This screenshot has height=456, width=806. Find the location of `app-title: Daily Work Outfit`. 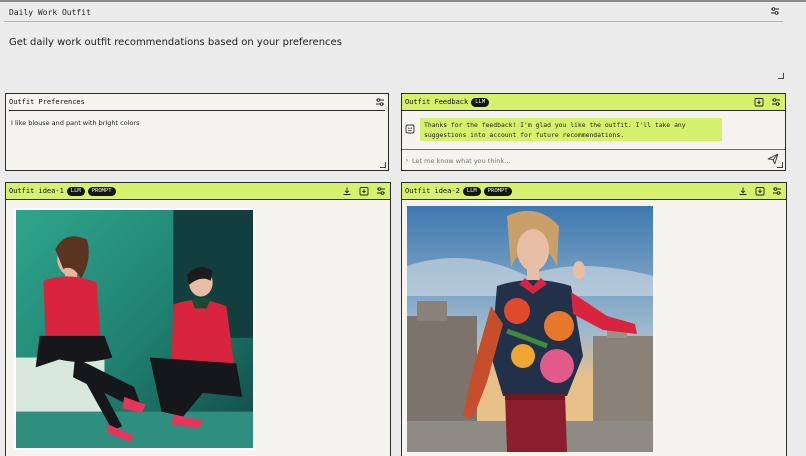

app-title: Daily Work Outfit is located at coordinates (50, 12).